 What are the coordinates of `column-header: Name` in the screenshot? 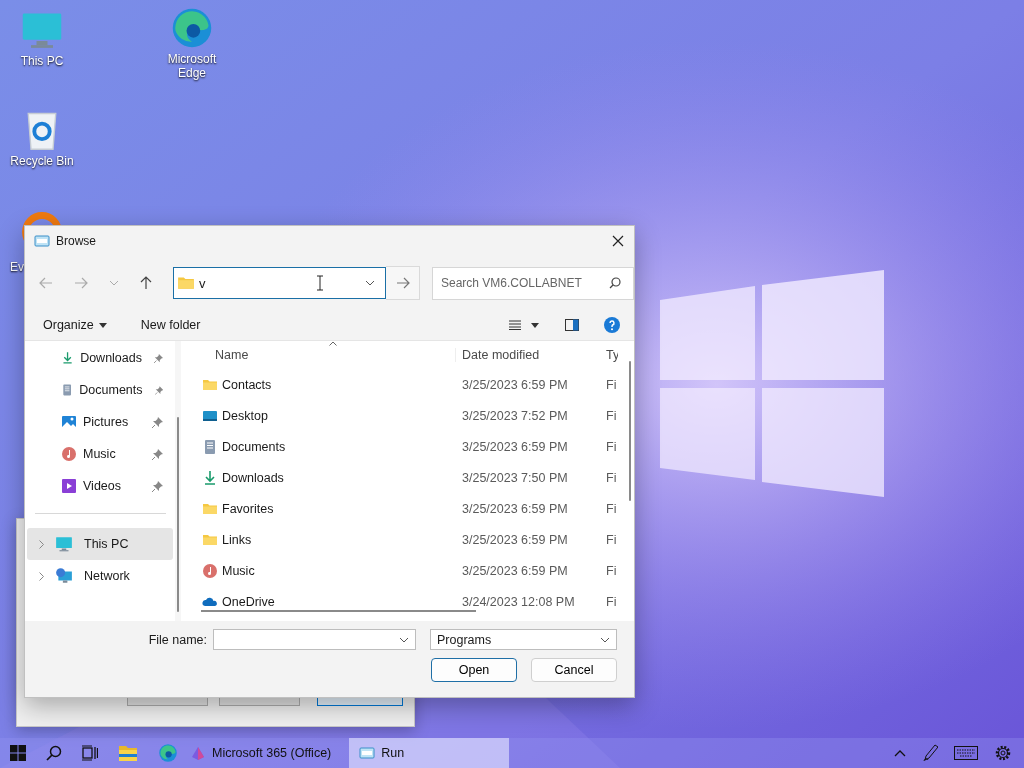 It's located at (318, 355).